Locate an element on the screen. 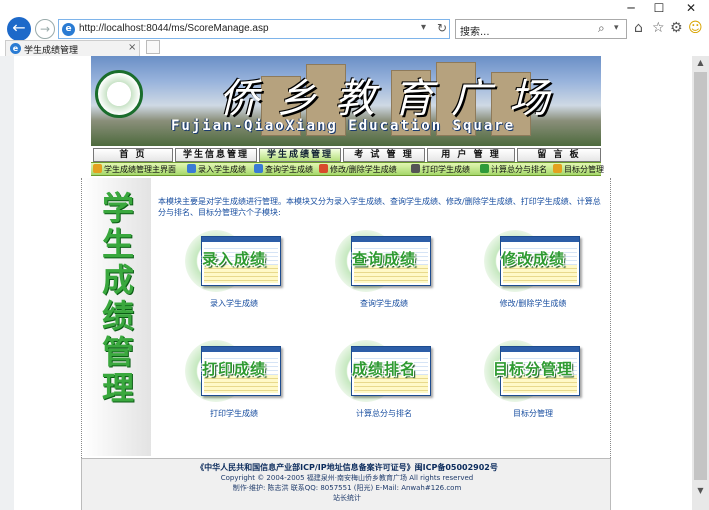  subnav-enter: 录入学生成绩 is located at coordinates (216, 169).